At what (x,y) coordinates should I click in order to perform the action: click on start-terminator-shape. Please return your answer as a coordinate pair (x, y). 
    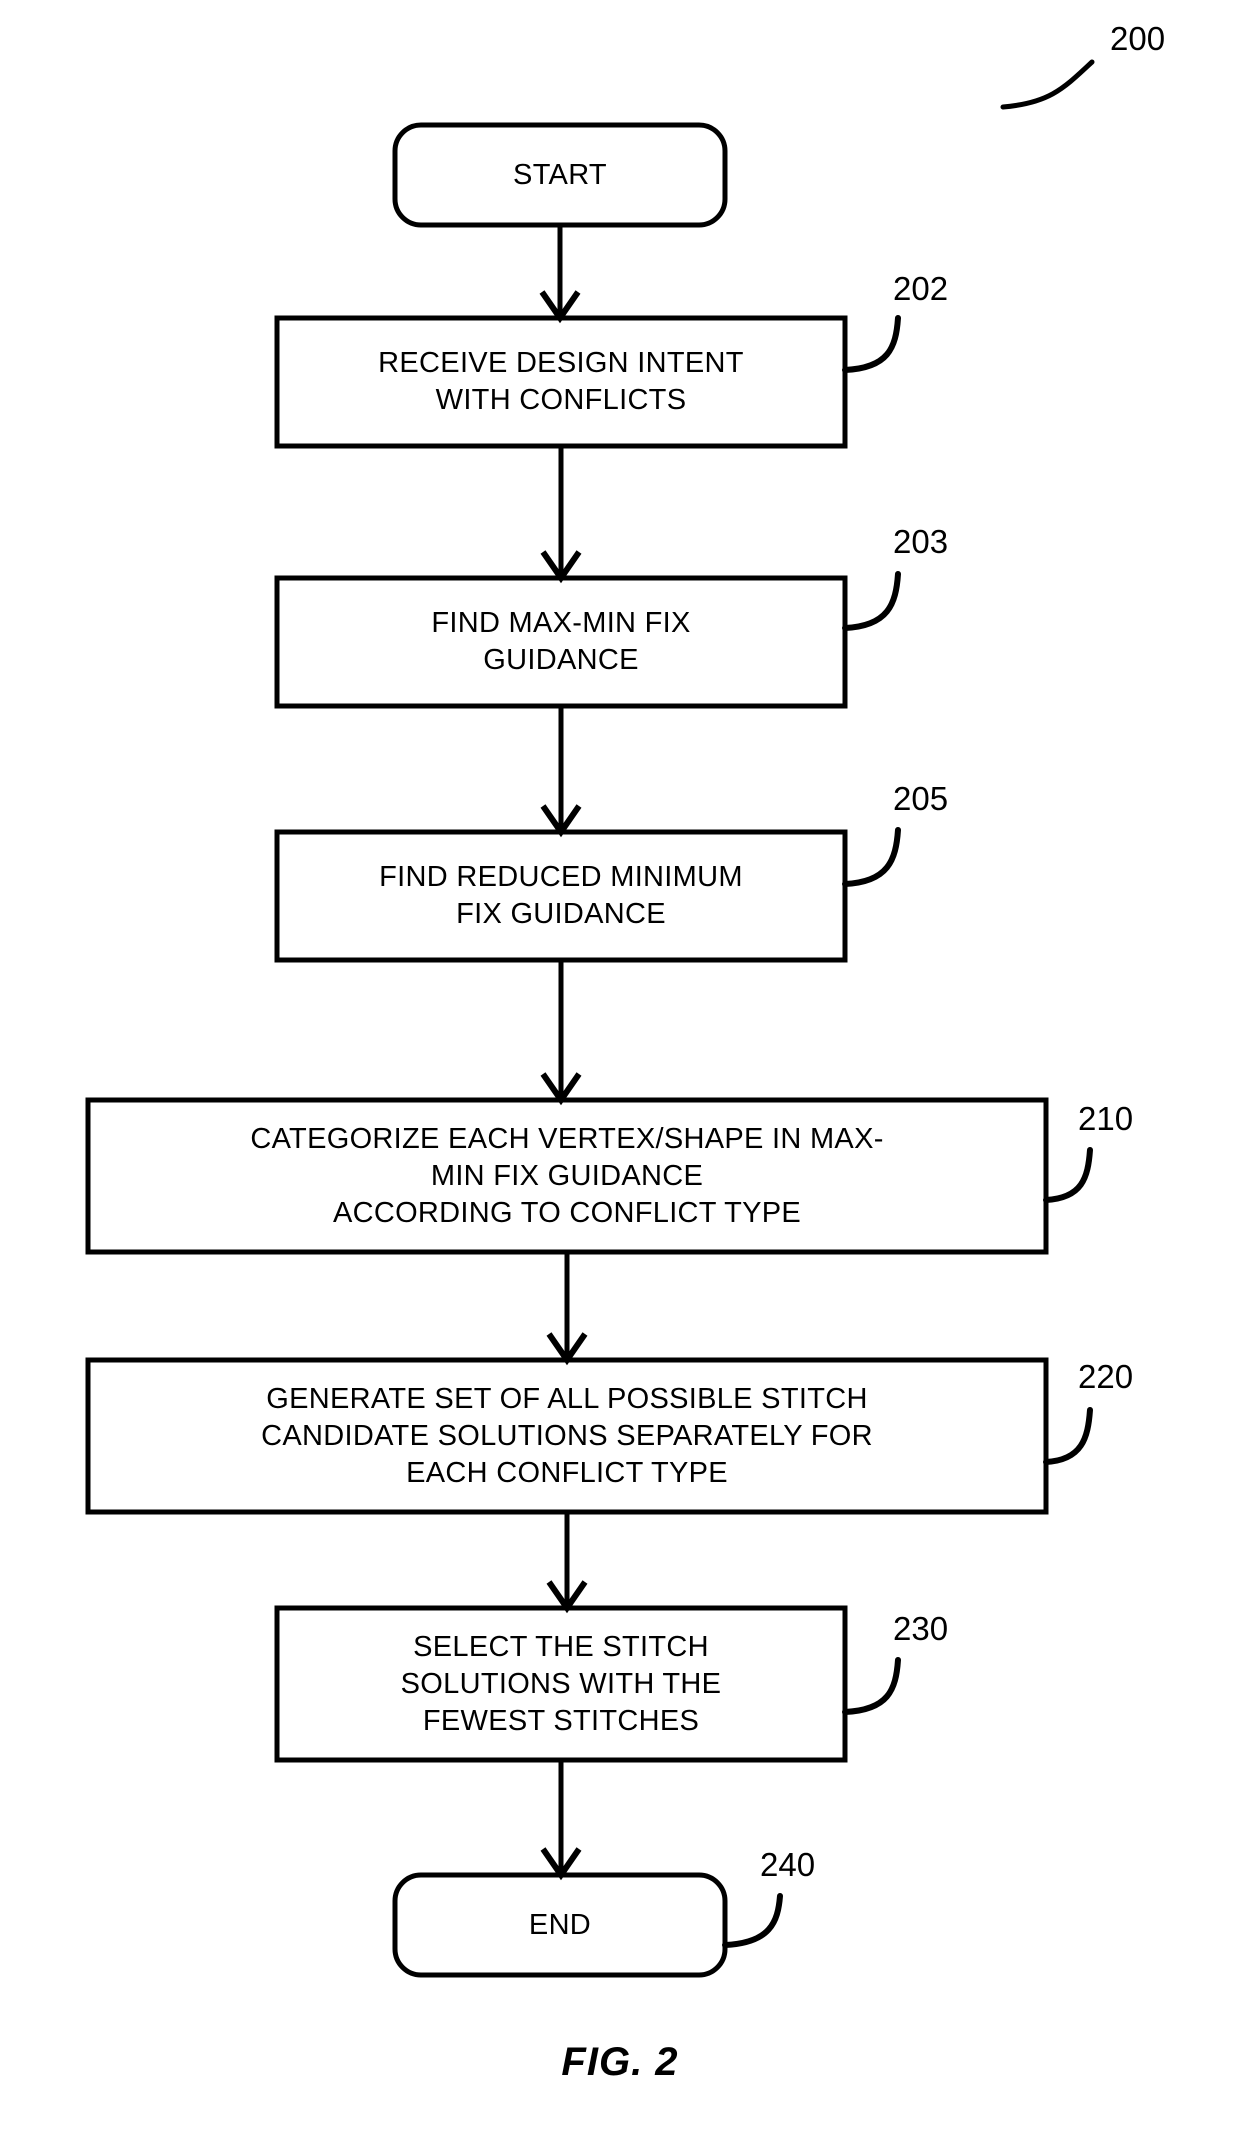
    Looking at the image, I should click on (560, 175).